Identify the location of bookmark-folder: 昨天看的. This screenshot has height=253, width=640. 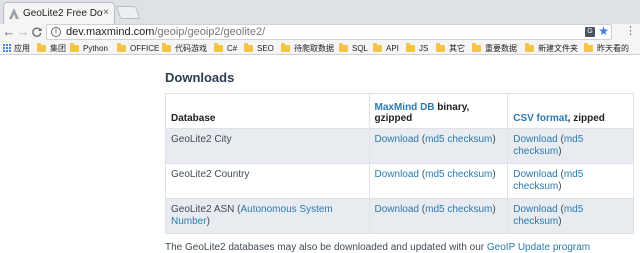
(606, 48).